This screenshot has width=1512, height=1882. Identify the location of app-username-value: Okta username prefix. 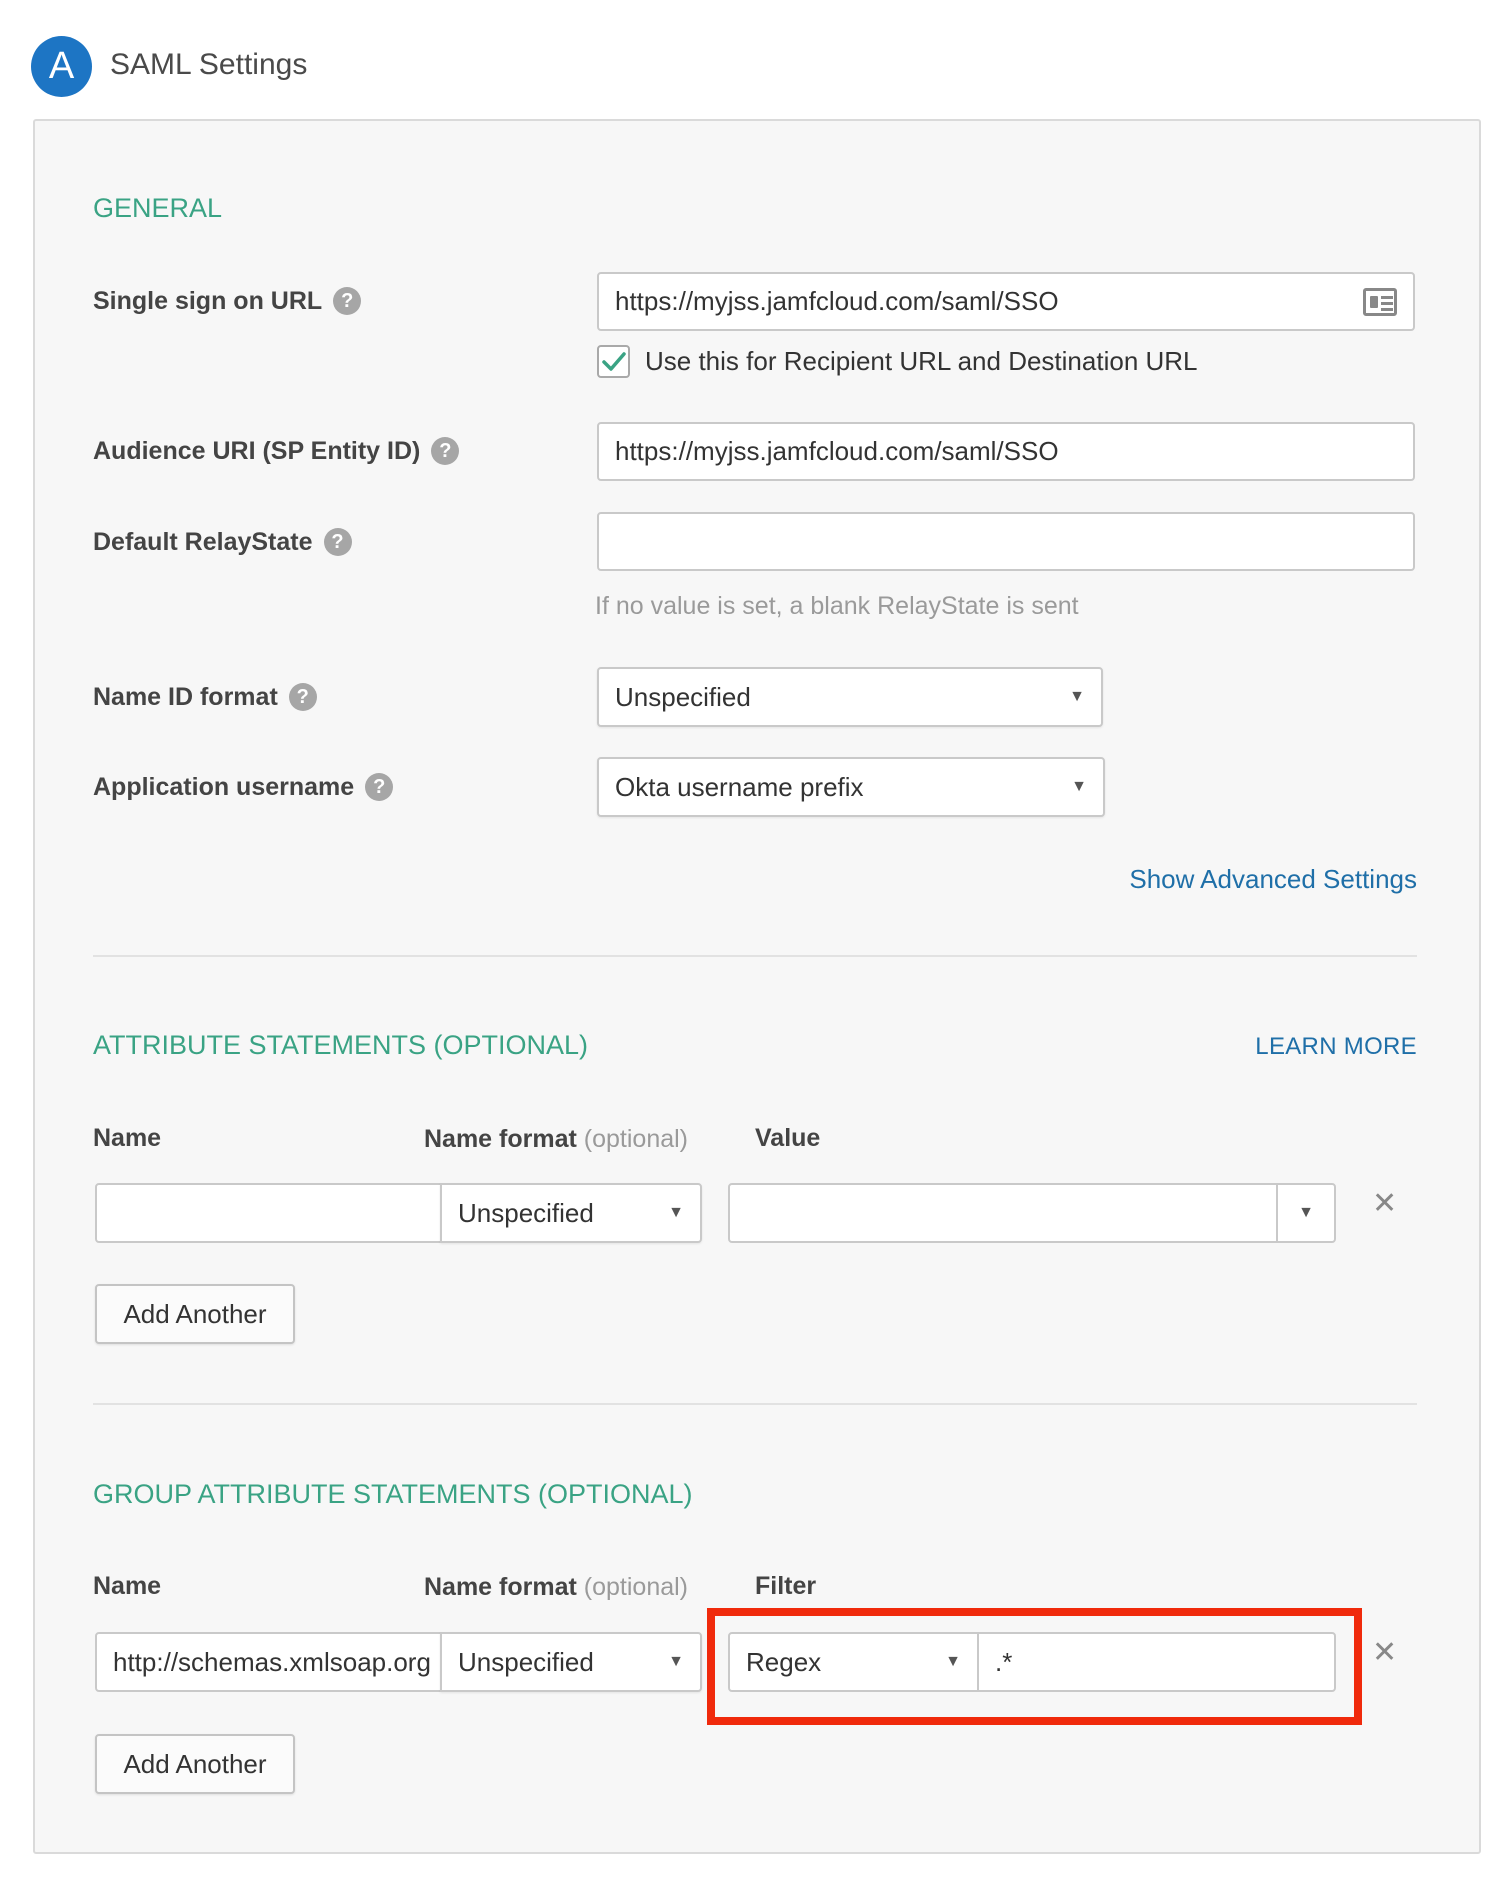
(739, 786).